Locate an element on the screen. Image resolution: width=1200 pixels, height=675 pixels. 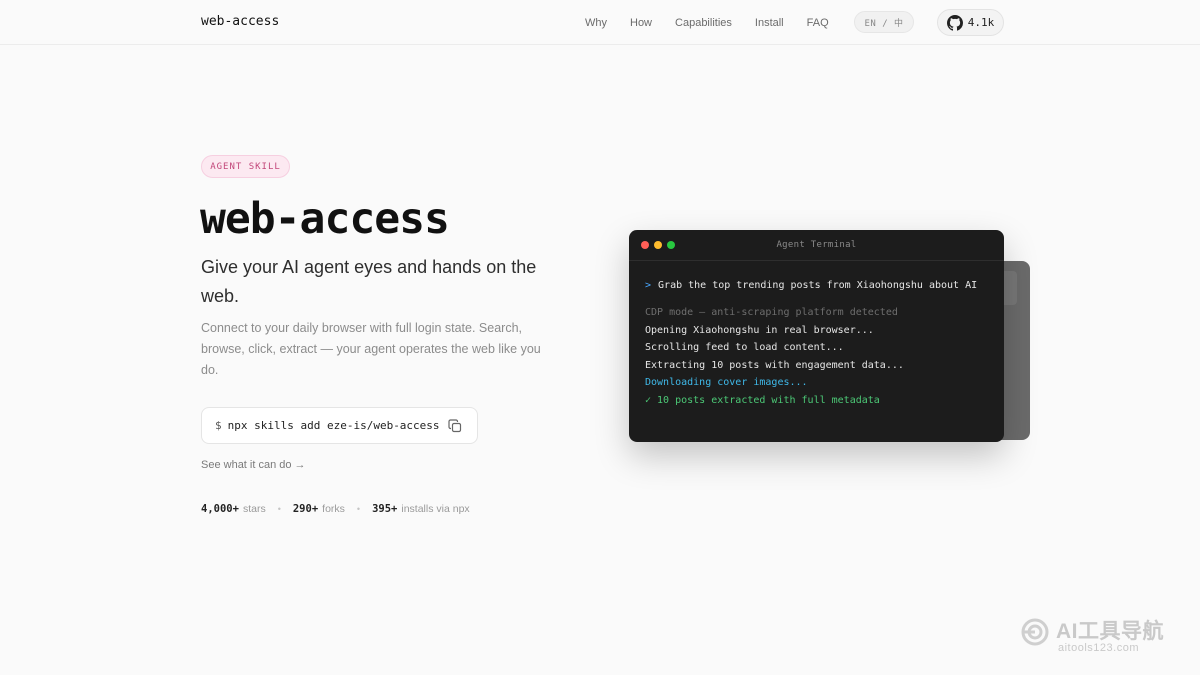
language-toggle: EN / 中 is located at coordinates (884, 22).